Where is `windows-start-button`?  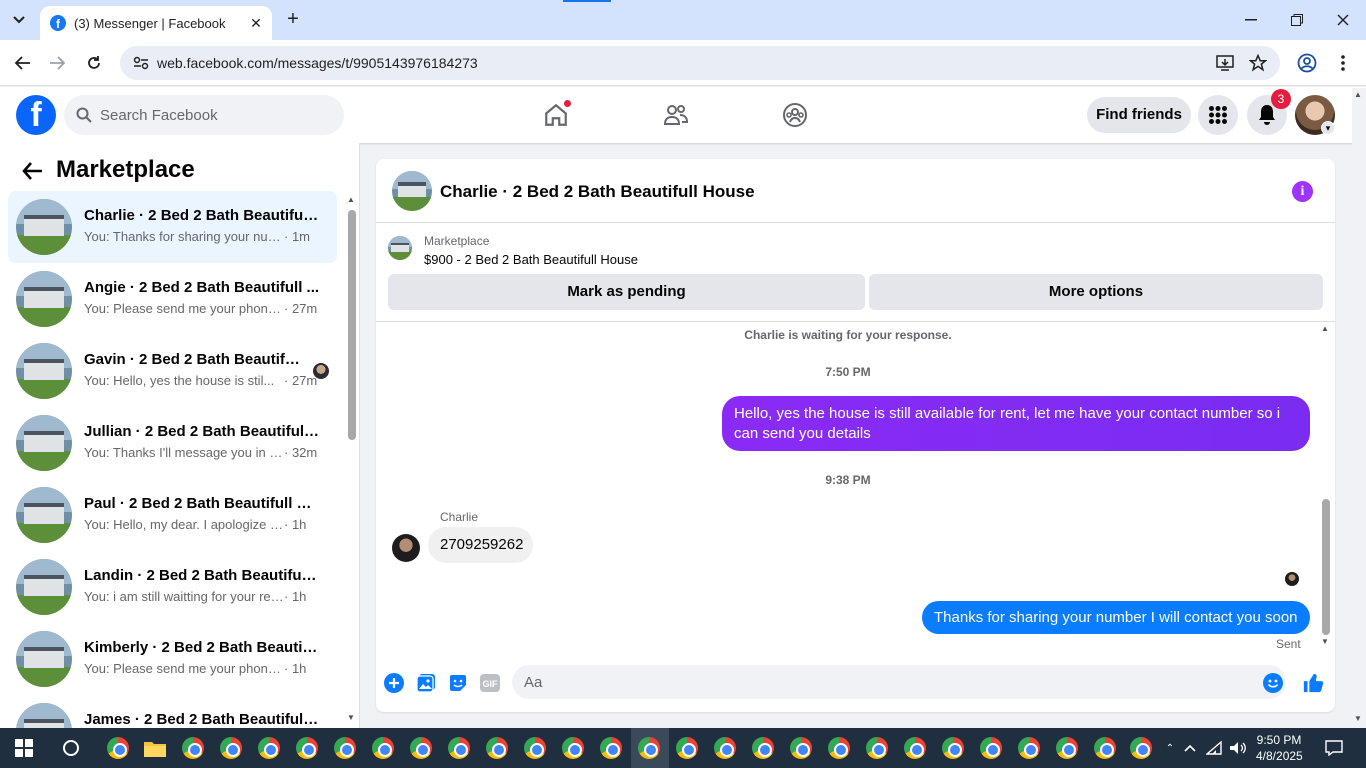 windows-start-button is located at coordinates (24, 748).